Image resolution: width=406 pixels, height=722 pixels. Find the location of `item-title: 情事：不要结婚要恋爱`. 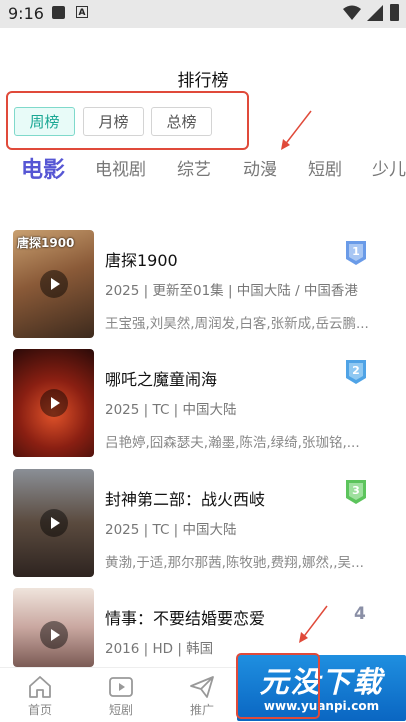

item-title: 情事：不要结婚要恋爱 is located at coordinates (185, 617).